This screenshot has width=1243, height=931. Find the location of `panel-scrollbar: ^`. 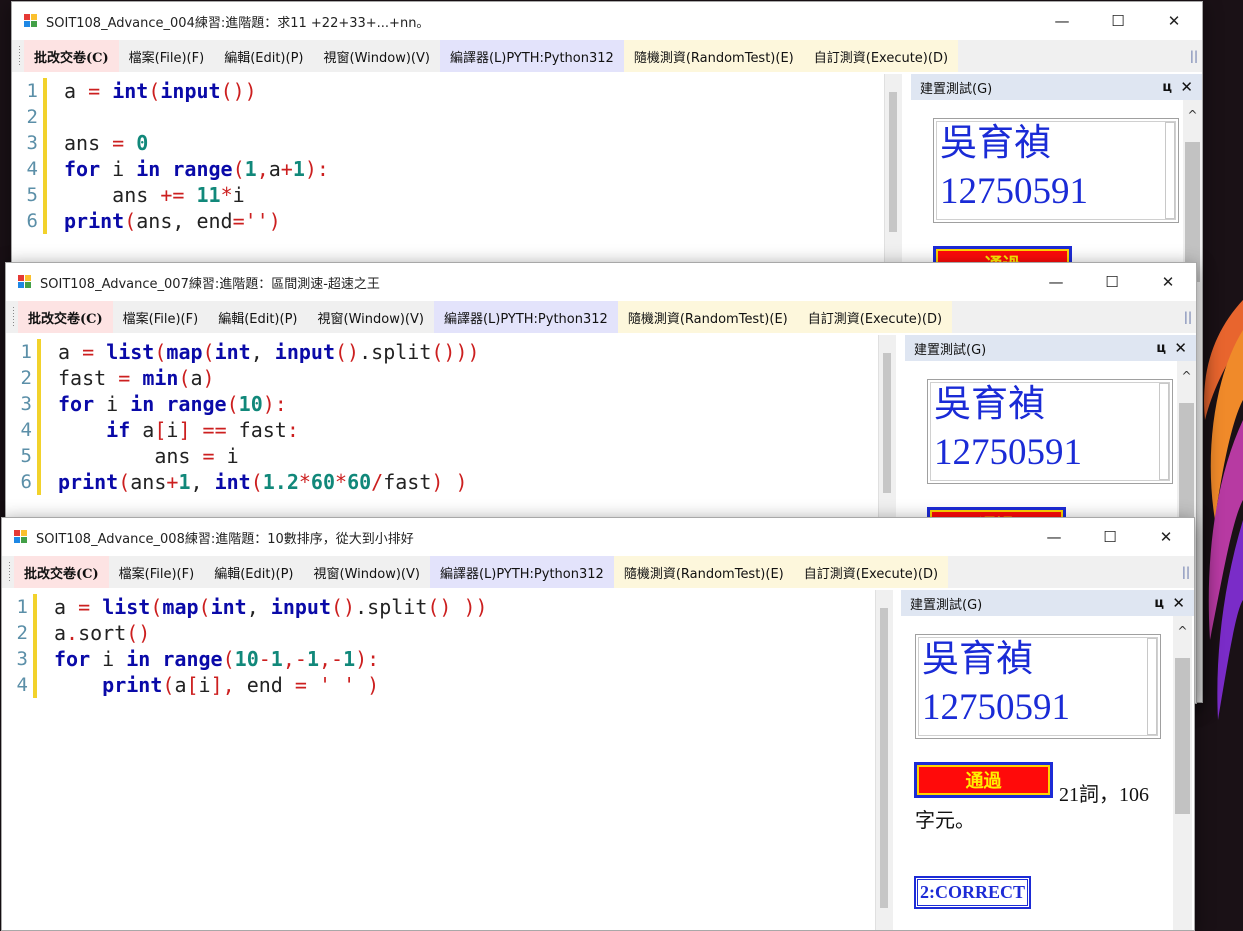

panel-scrollbar: ^ is located at coordinates (1182, 773).